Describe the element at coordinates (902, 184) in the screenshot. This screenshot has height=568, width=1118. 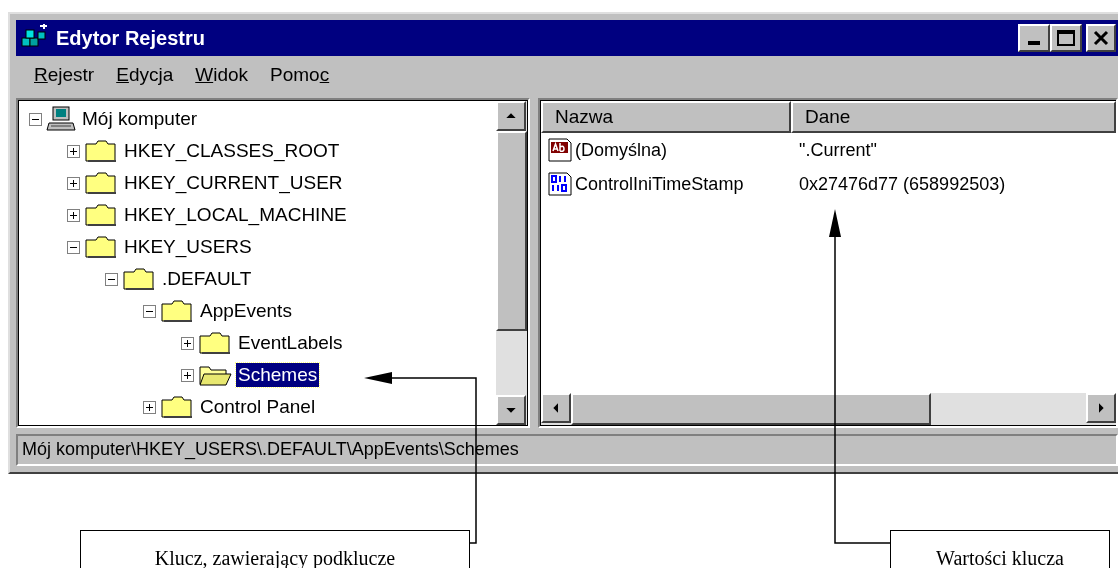
I see `value-data: 0x27476d77 (658992503)` at that location.